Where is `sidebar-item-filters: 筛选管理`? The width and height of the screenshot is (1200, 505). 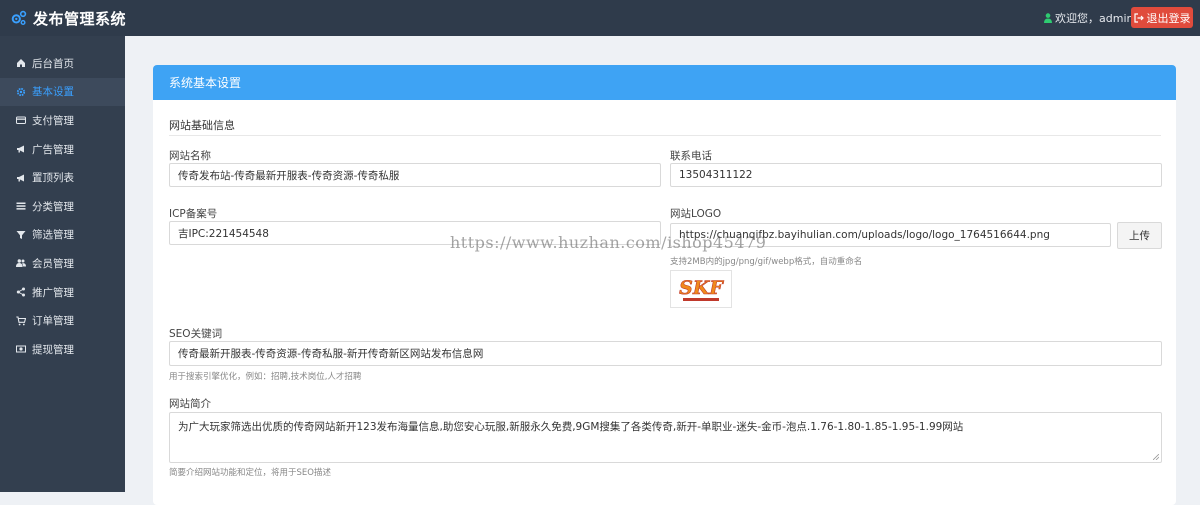 sidebar-item-filters: 筛选管理 is located at coordinates (62, 235).